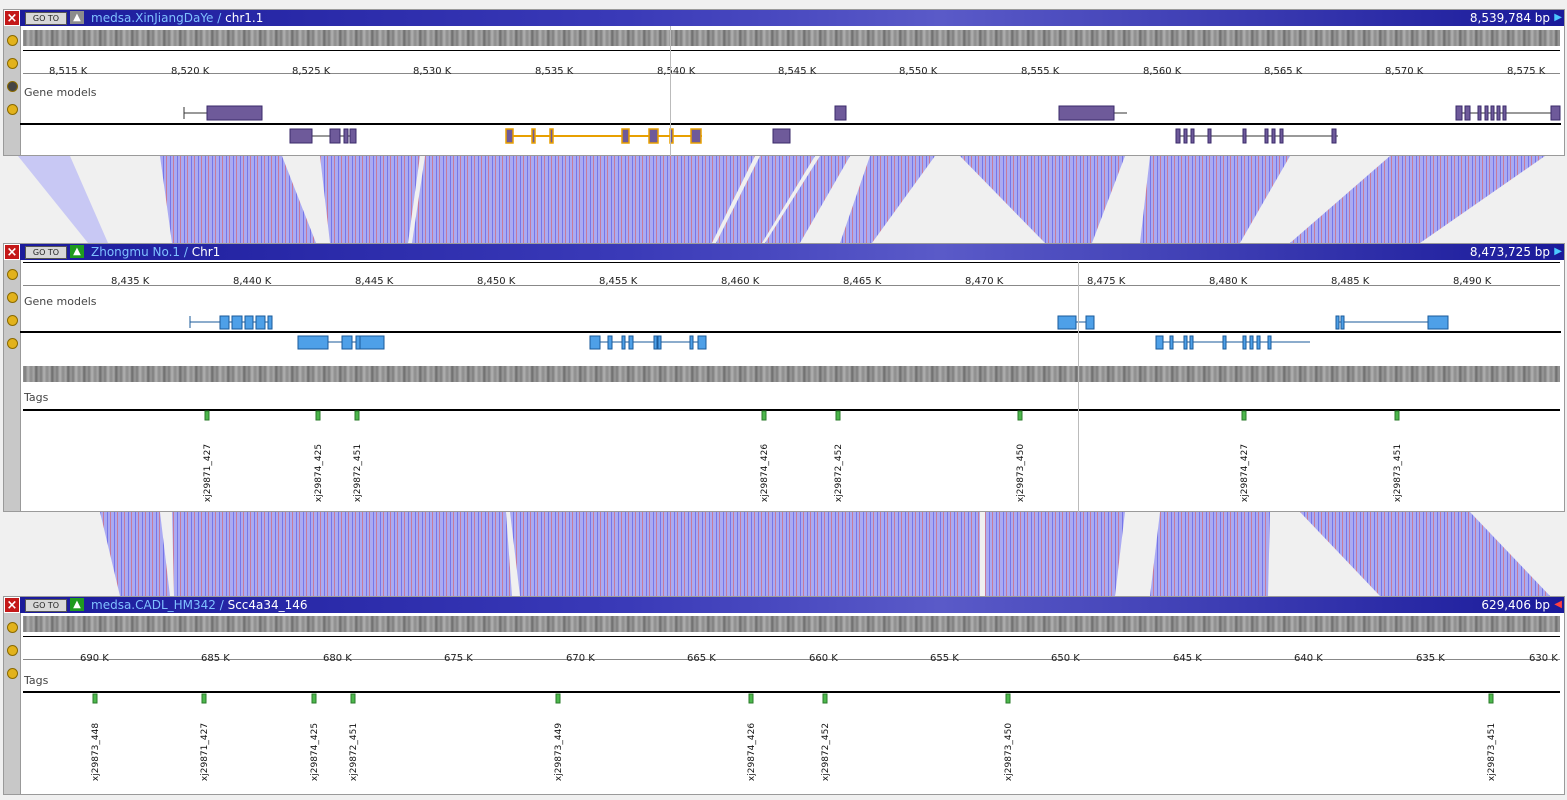 Image resolution: width=1567 pixels, height=800 pixels. What do you see at coordinates (603, 136) in the screenshot?
I see `highlighted-gene` at bounding box center [603, 136].